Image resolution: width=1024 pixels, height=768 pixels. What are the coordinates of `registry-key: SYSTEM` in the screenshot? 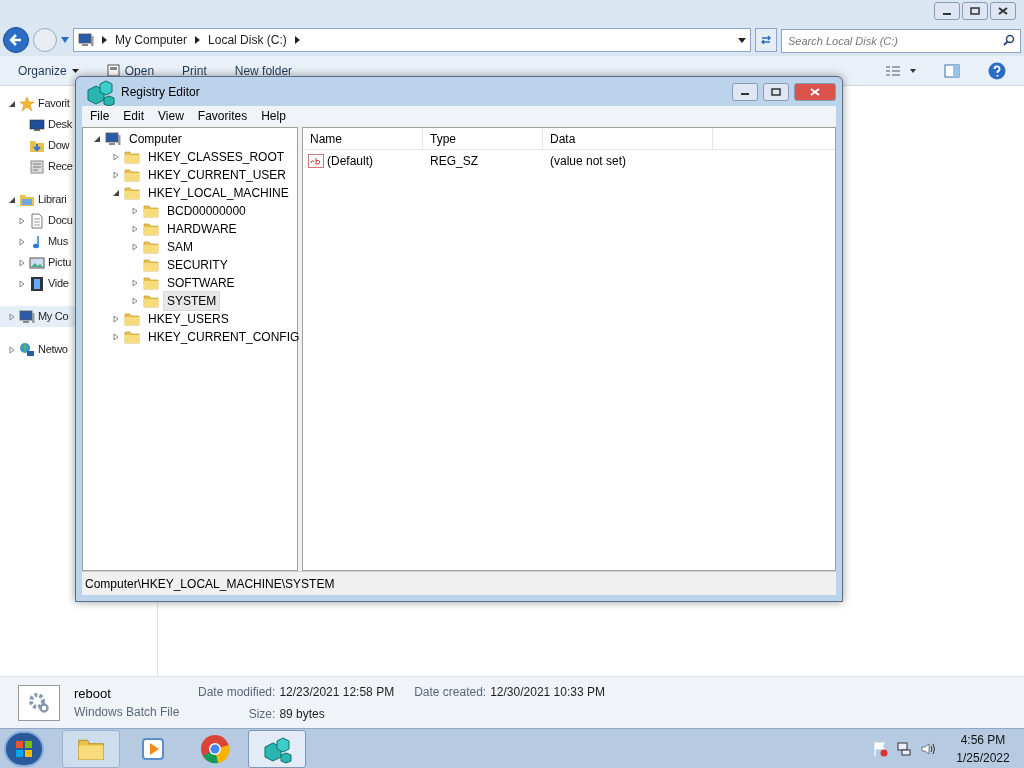 It's located at (192, 301).